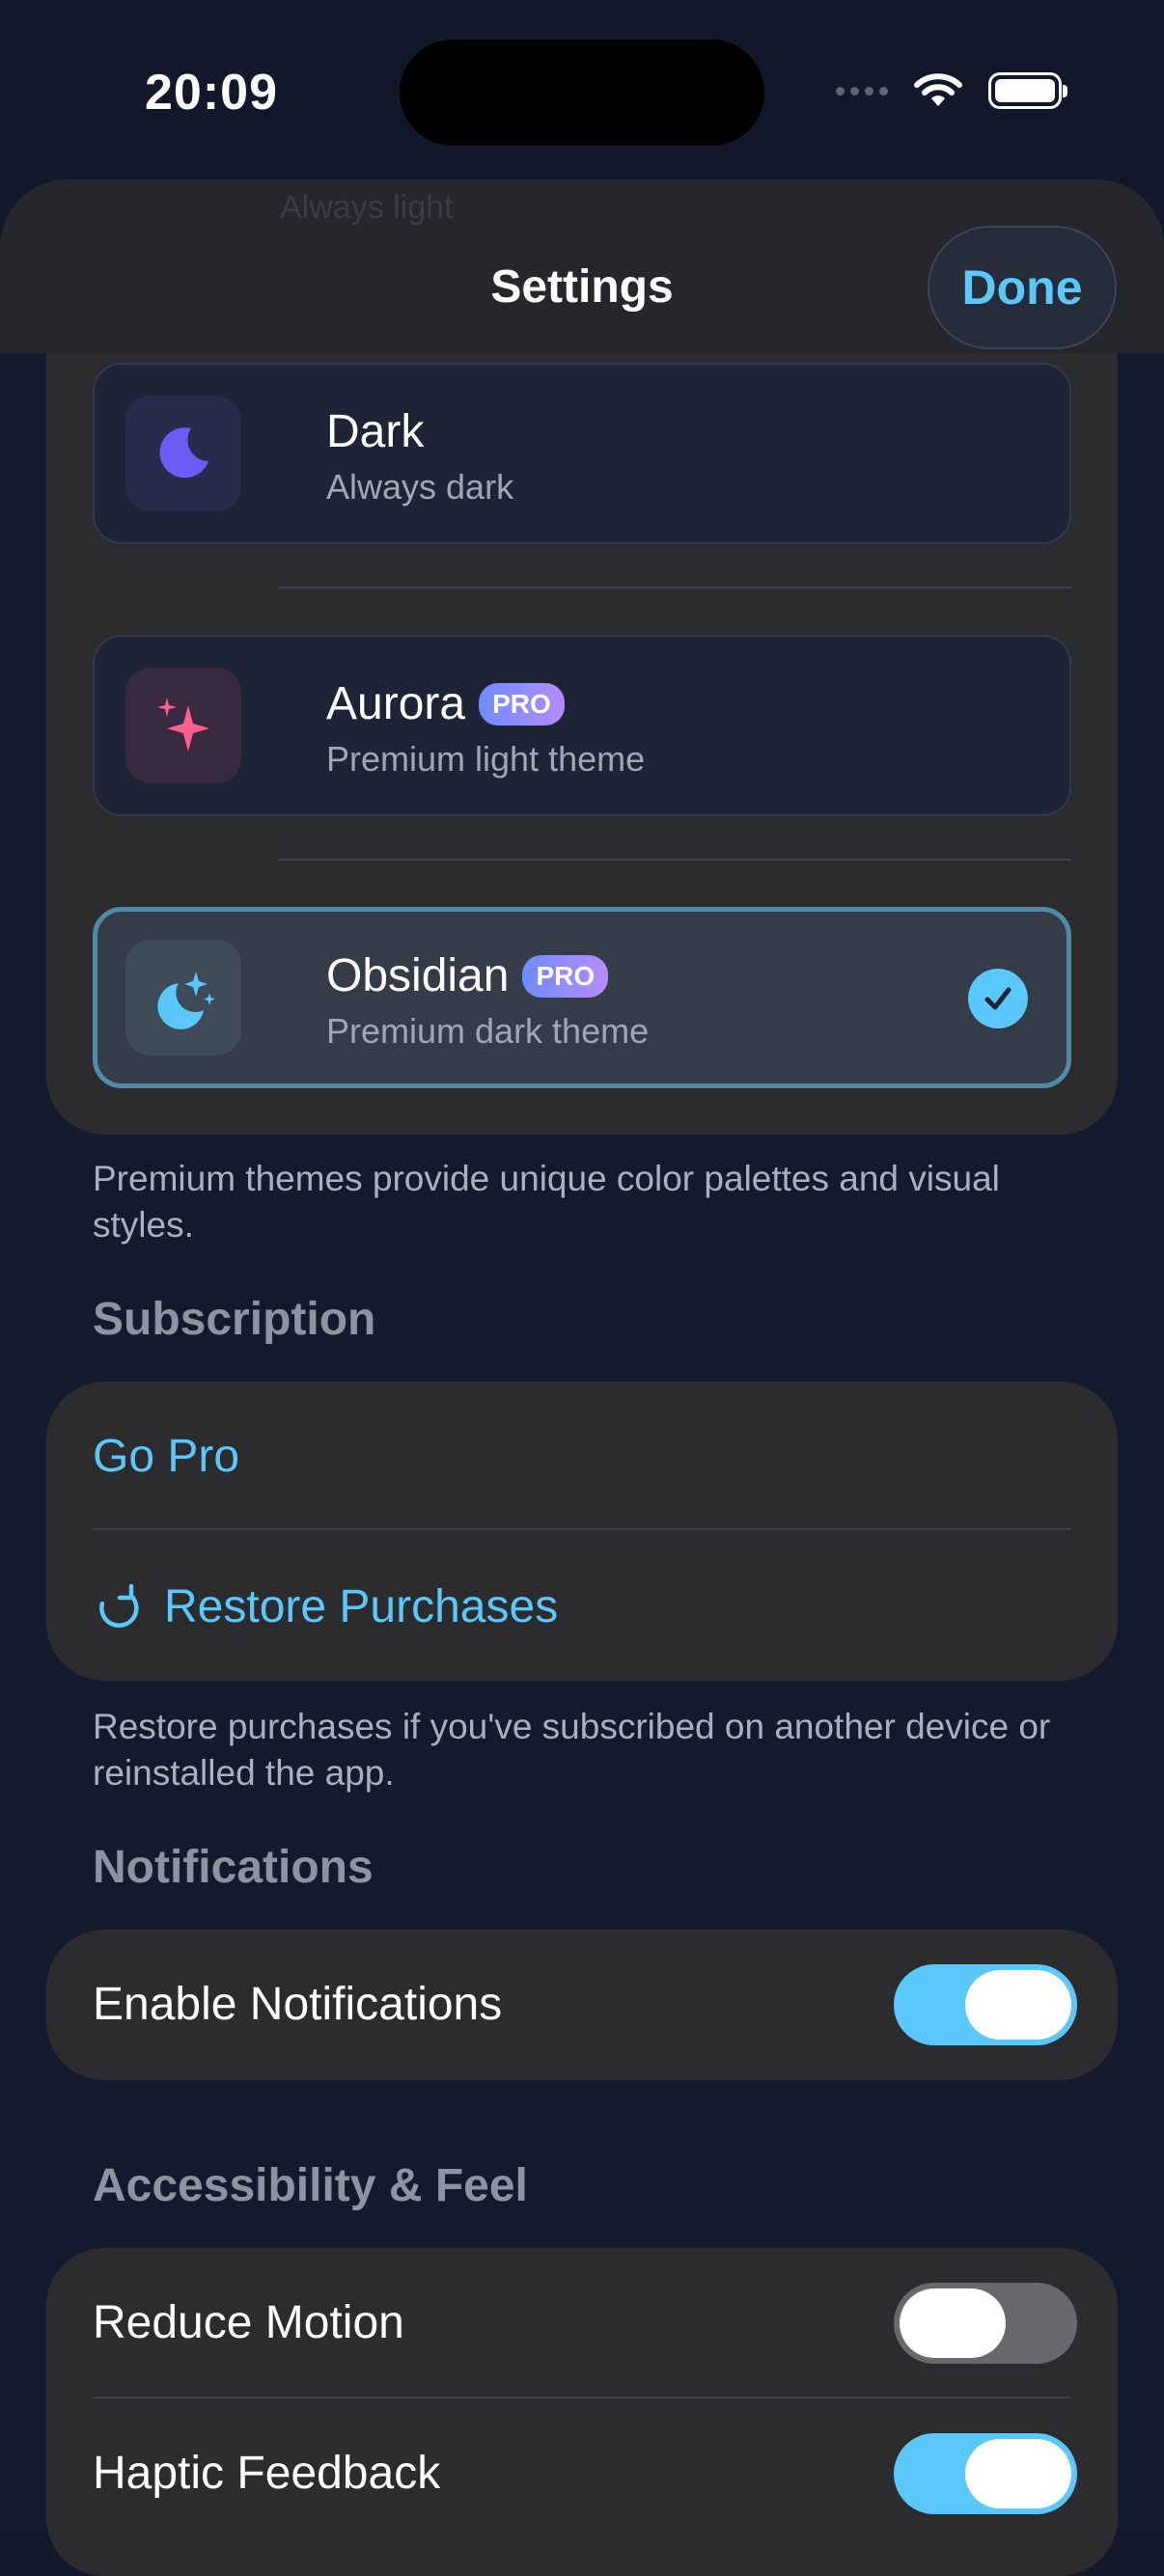  Describe the element at coordinates (986, 2324) in the screenshot. I see `reduce-motion-toggle` at that location.